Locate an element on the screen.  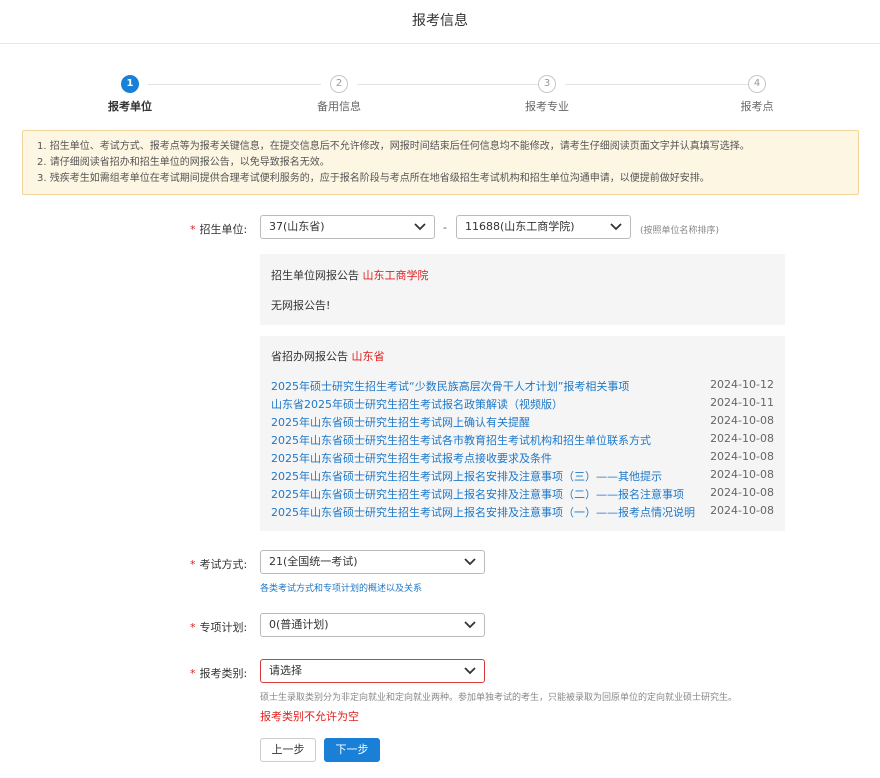
unit-sort-hint: (按照单位名称排序) is located at coordinates (680, 231).